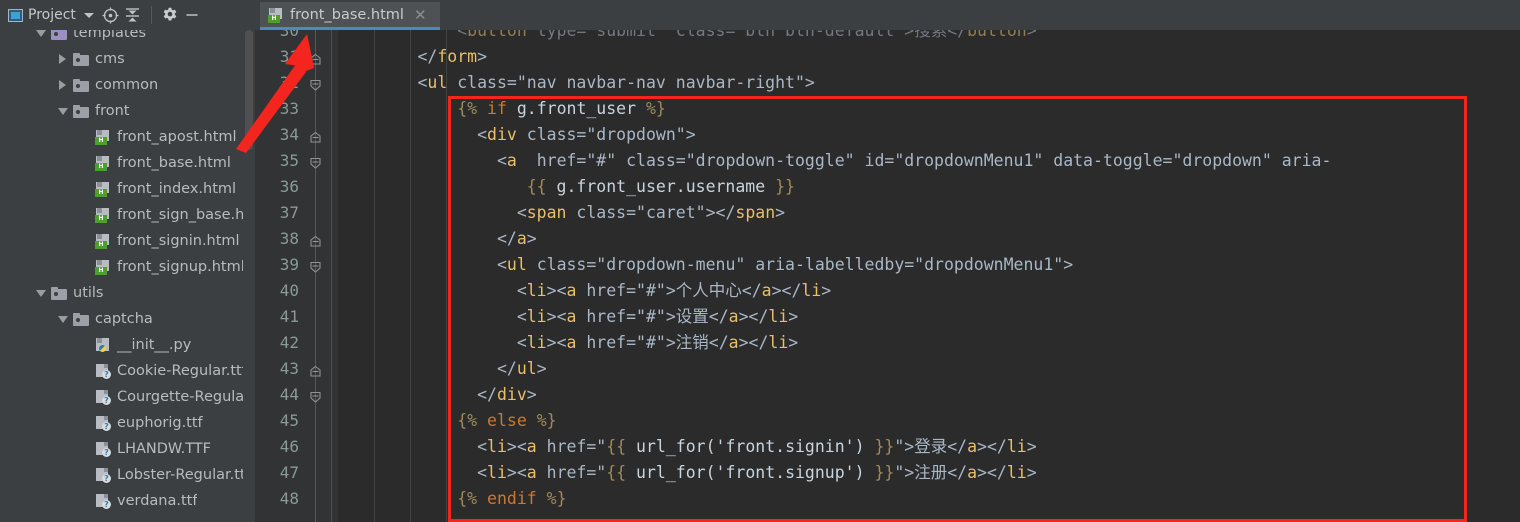 This screenshot has width=1520, height=522. Describe the element at coordinates (121, 215) in the screenshot. I see `tree-item-front-sign-base-html: Hfront_sign_base.html` at that location.